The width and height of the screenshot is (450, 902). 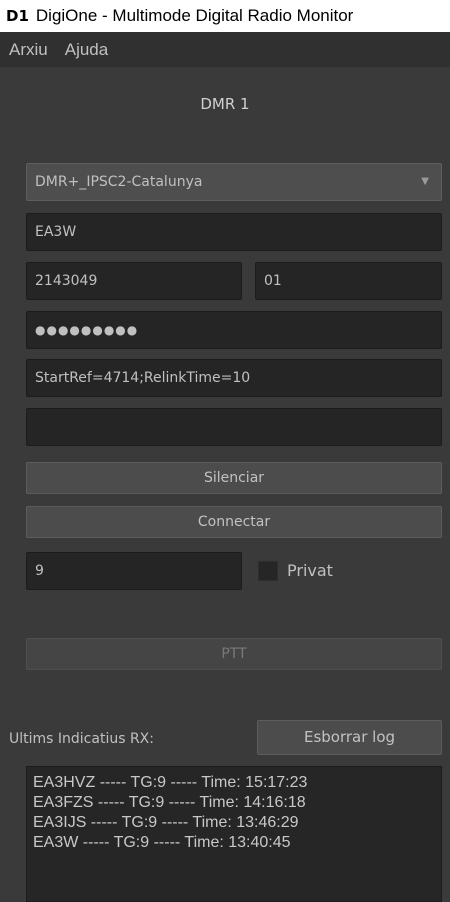 I want to click on app-icon: D1, so click(x=17, y=16).